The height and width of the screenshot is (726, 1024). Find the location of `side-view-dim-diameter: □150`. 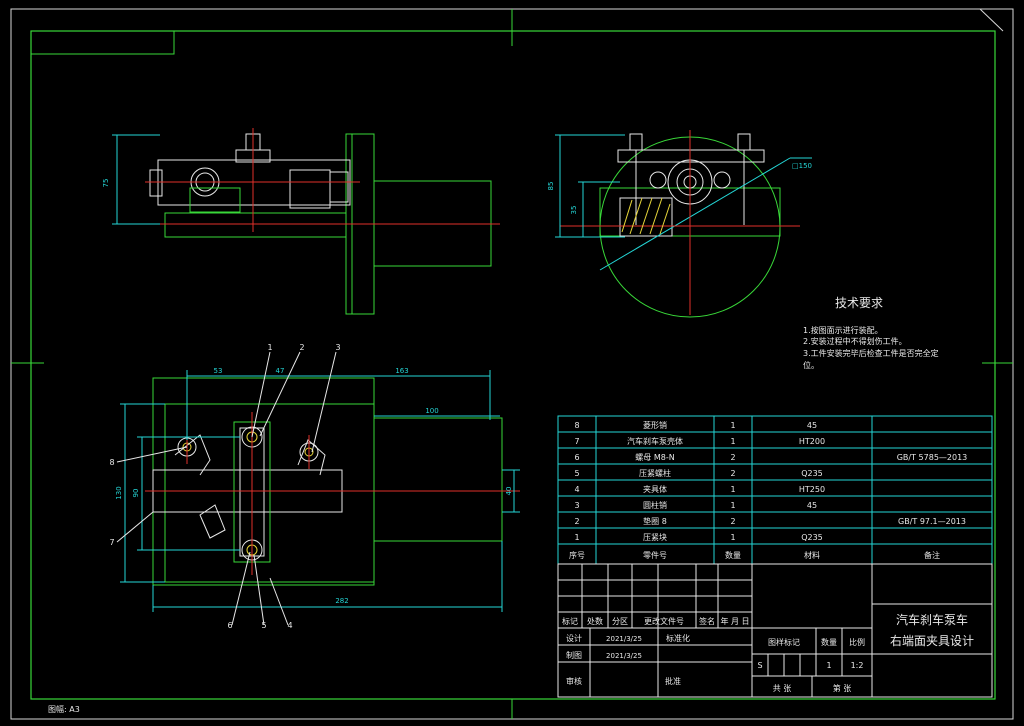

side-view-dim-diameter: □150 is located at coordinates (802, 166).